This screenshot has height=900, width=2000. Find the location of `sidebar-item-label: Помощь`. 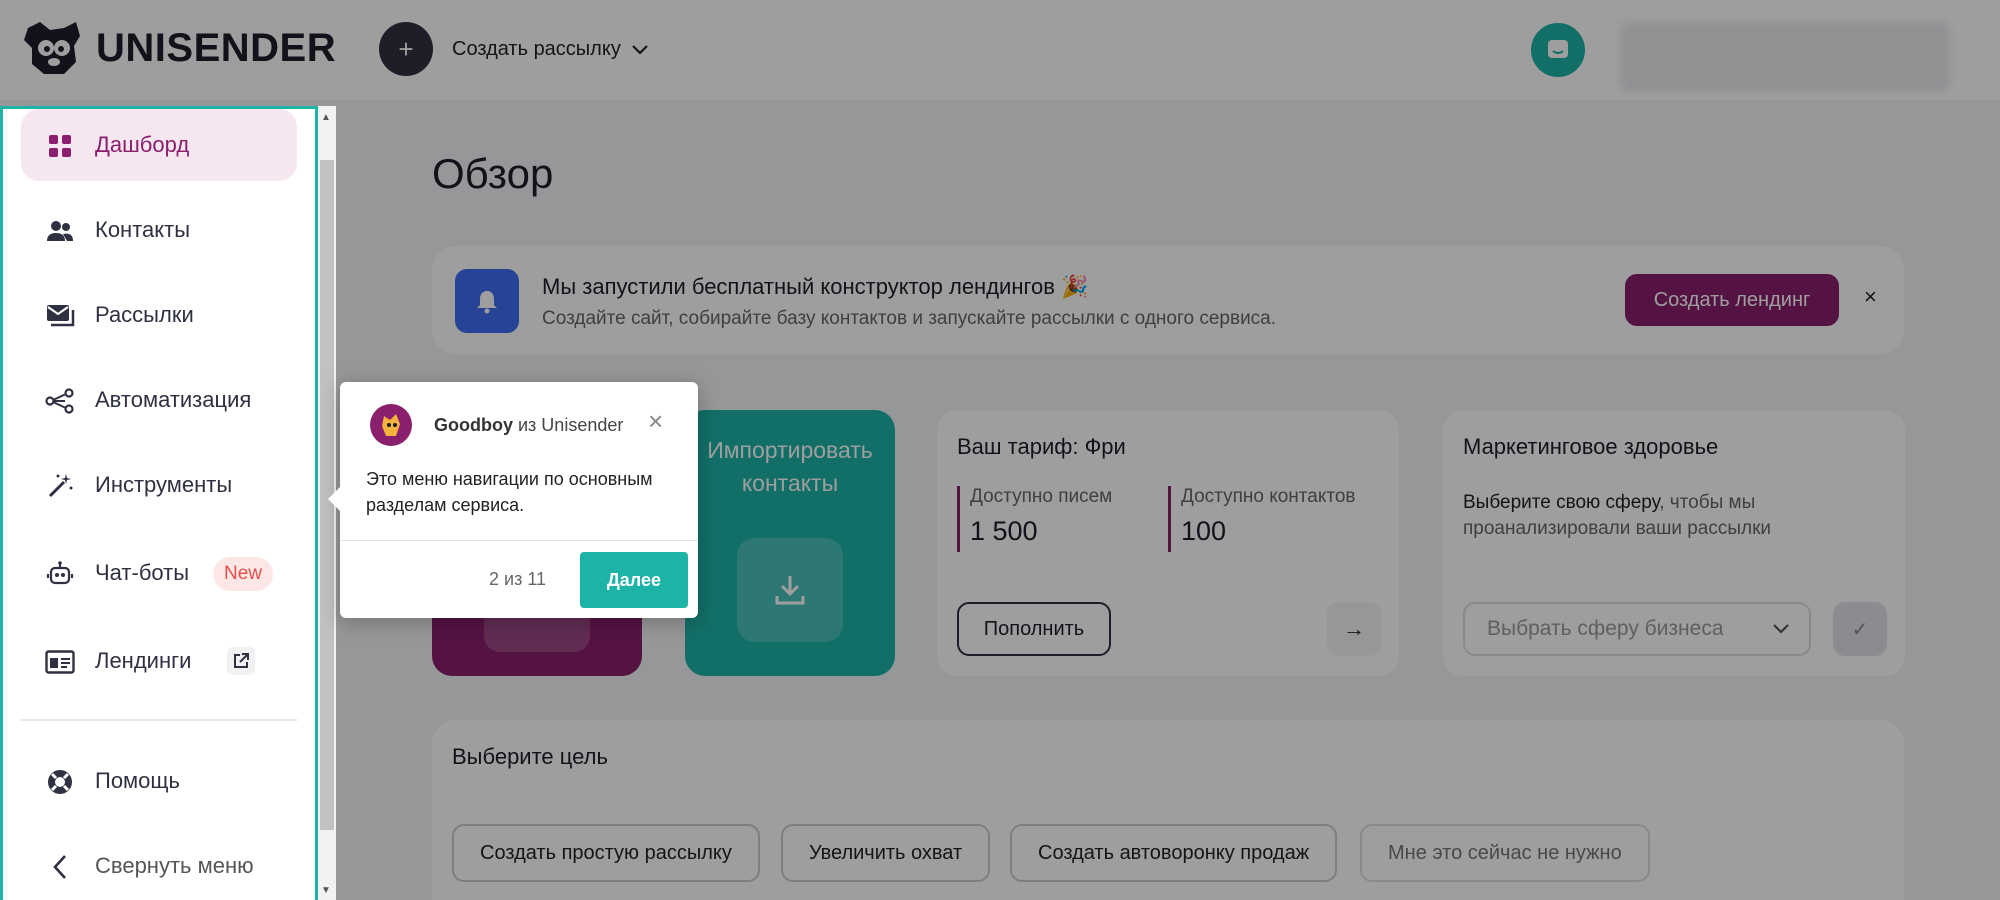

sidebar-item-label: Помощь is located at coordinates (137, 780).